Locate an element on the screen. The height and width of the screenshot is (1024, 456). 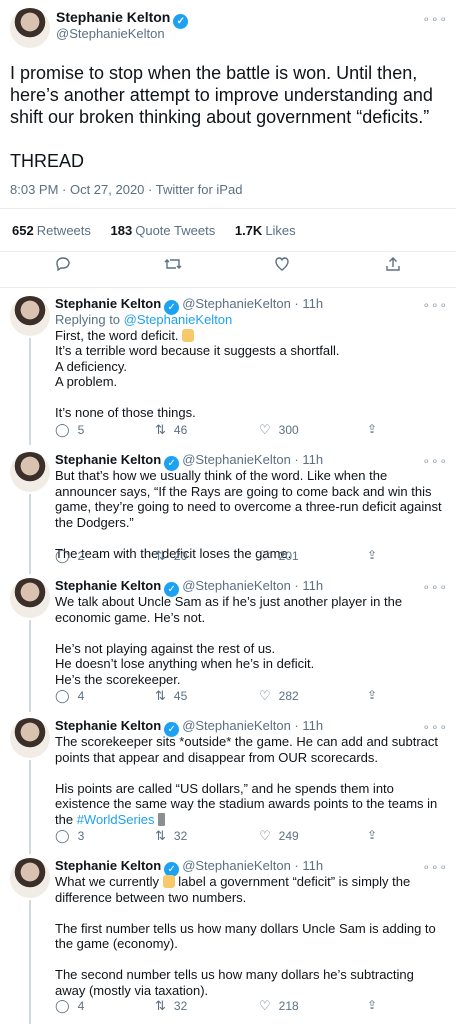
like-button: ♡ 201 is located at coordinates (279, 556).